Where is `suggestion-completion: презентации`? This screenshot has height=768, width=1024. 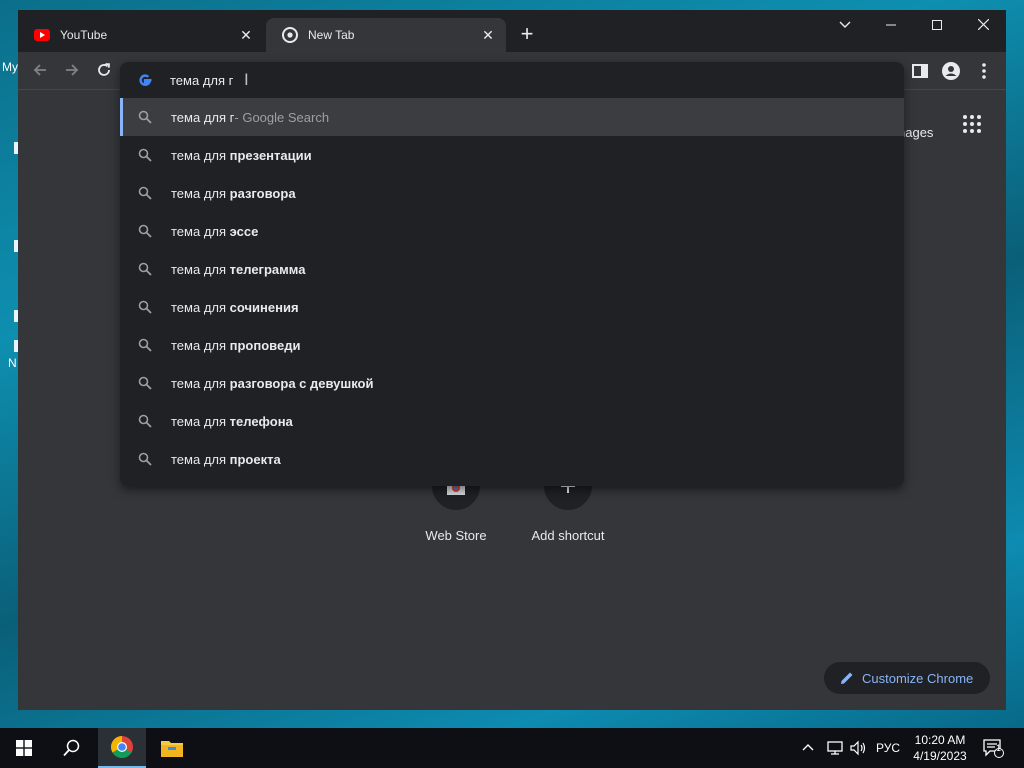 suggestion-completion: презентации is located at coordinates (270, 155).